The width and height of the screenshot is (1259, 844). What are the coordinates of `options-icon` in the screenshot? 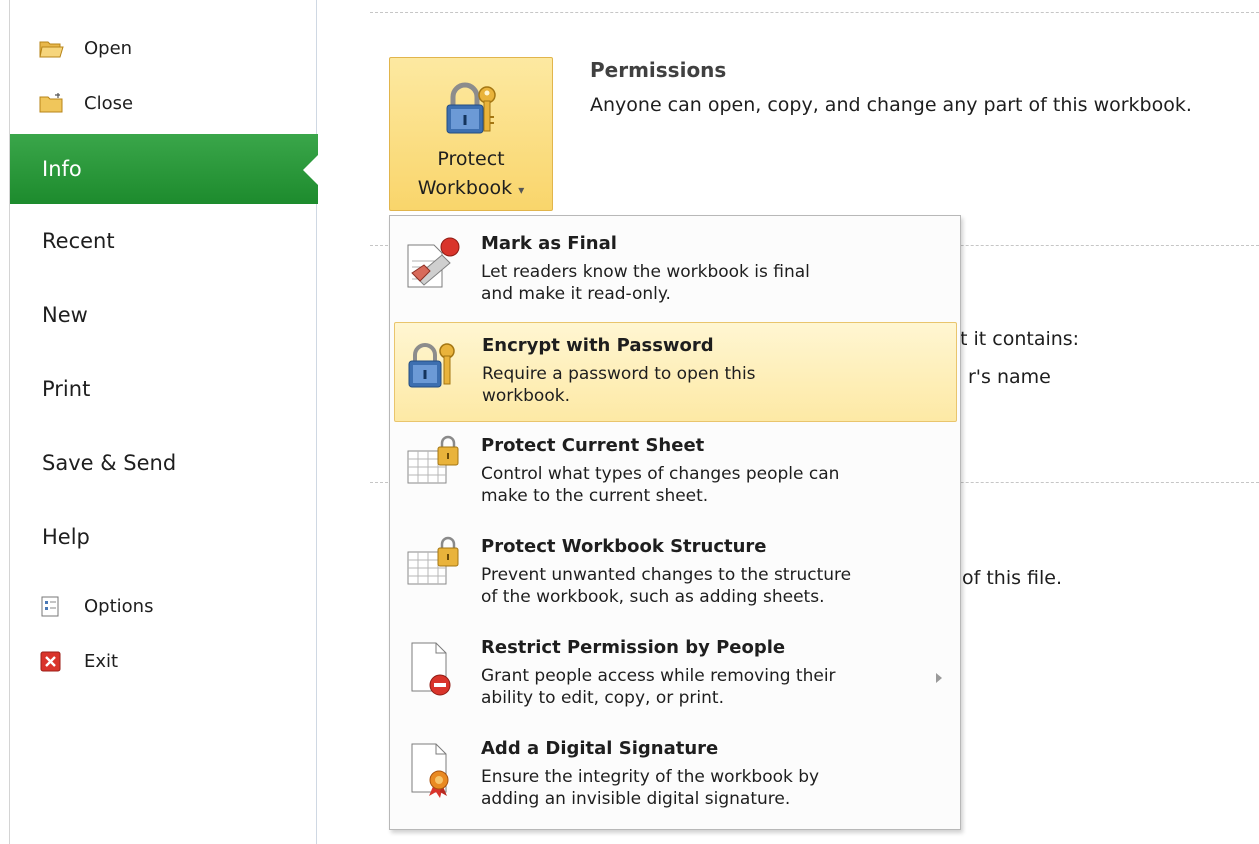 It's located at (51, 606).